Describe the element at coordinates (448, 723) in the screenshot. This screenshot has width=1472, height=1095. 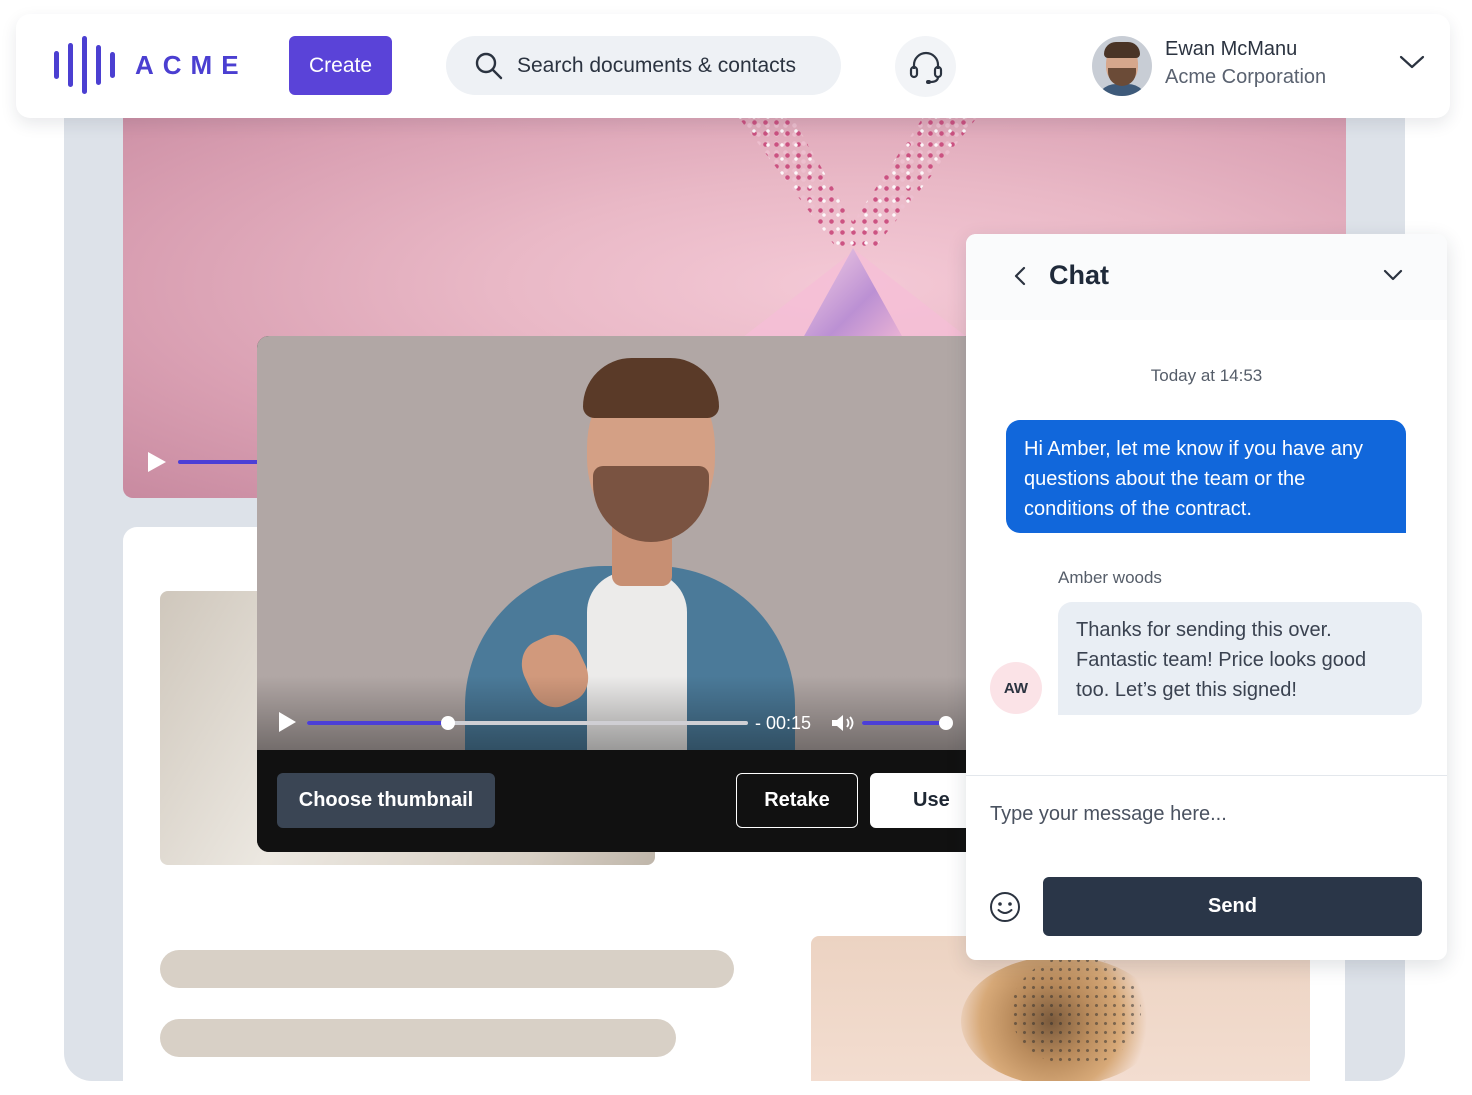
I see `playback-scrubber-handle` at that location.